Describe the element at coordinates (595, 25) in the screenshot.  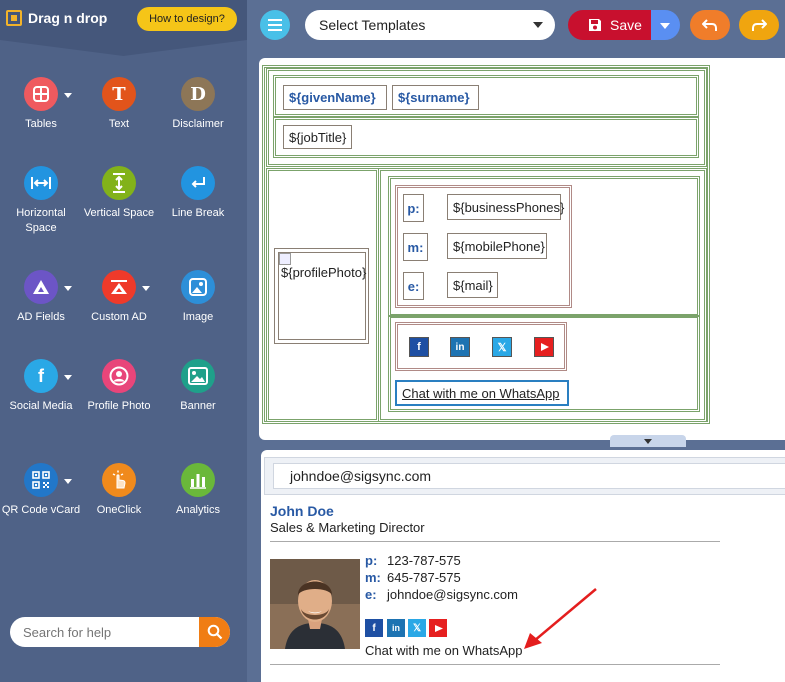
I see `save-icon` at that location.